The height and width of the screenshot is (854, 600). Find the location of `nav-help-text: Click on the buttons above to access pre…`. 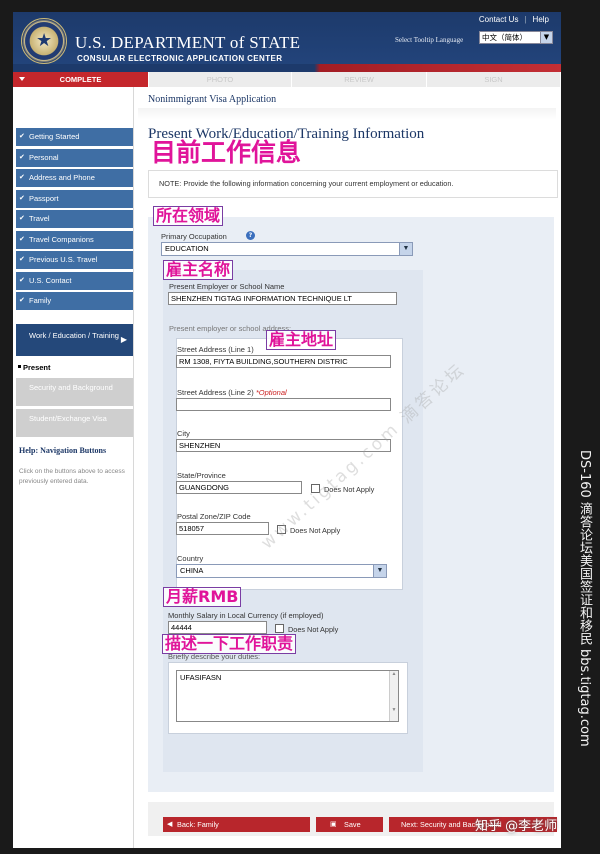

nav-help-text: Click on the buttons above to access pre… is located at coordinates (72, 476).